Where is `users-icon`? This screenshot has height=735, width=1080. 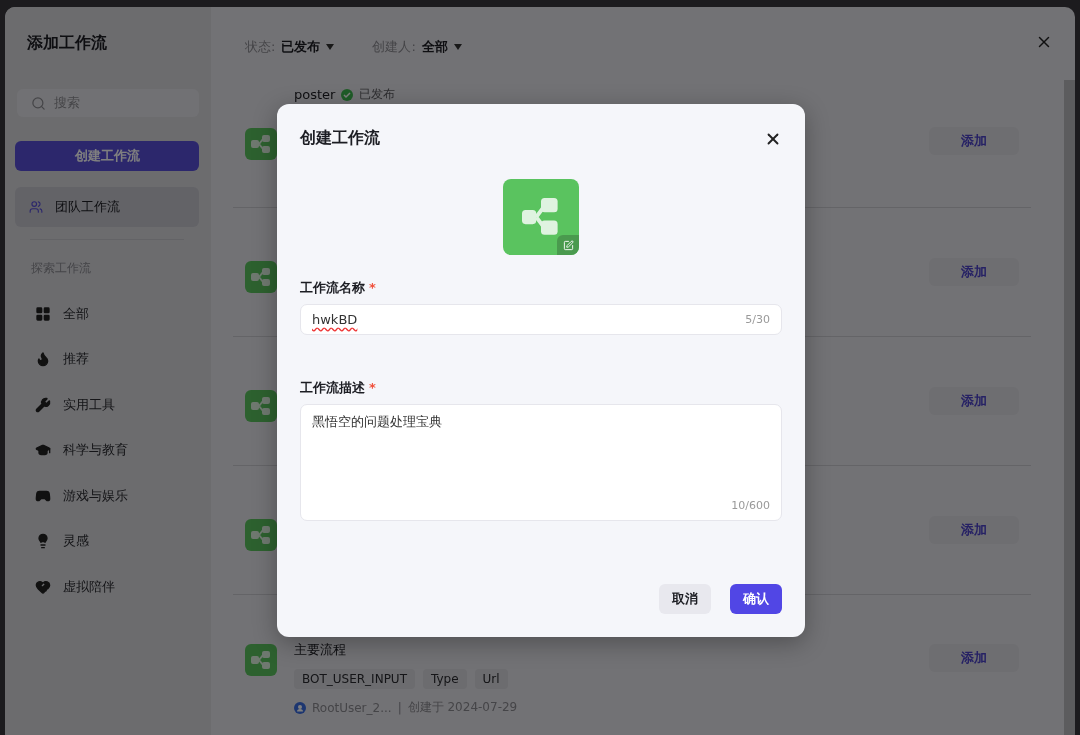 users-icon is located at coordinates (36, 207).